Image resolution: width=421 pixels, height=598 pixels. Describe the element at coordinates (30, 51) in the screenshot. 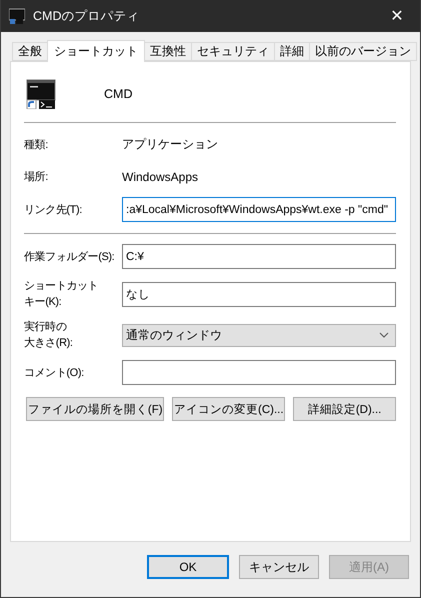

I see `tab: 全般` at that location.